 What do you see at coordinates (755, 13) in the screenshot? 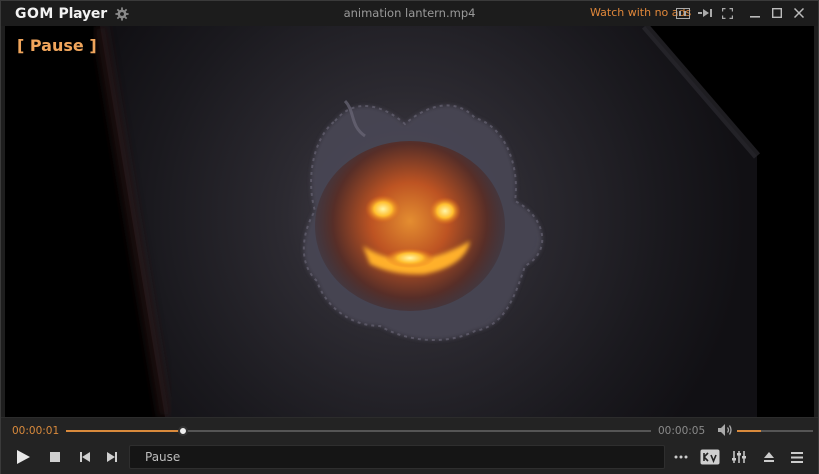
I see `minimize-icon` at bounding box center [755, 13].